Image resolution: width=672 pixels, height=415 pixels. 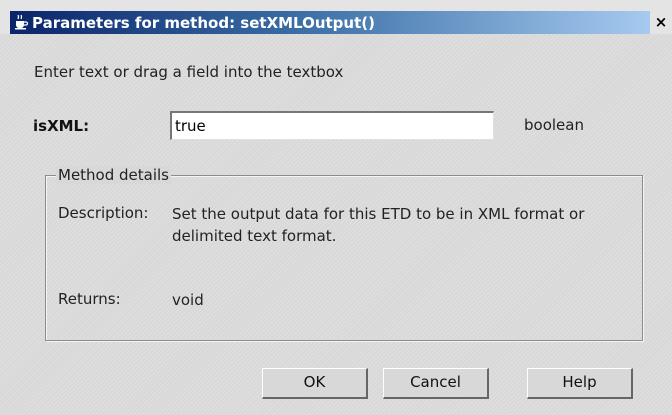 I want to click on returns-value: void, so click(x=188, y=300).